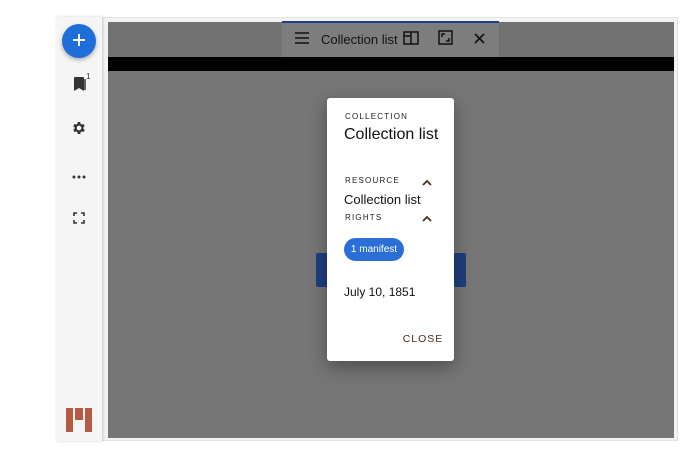 This screenshot has width=690, height=457. What do you see at coordinates (359, 39) in the screenshot?
I see `window-title: Collection list` at bounding box center [359, 39].